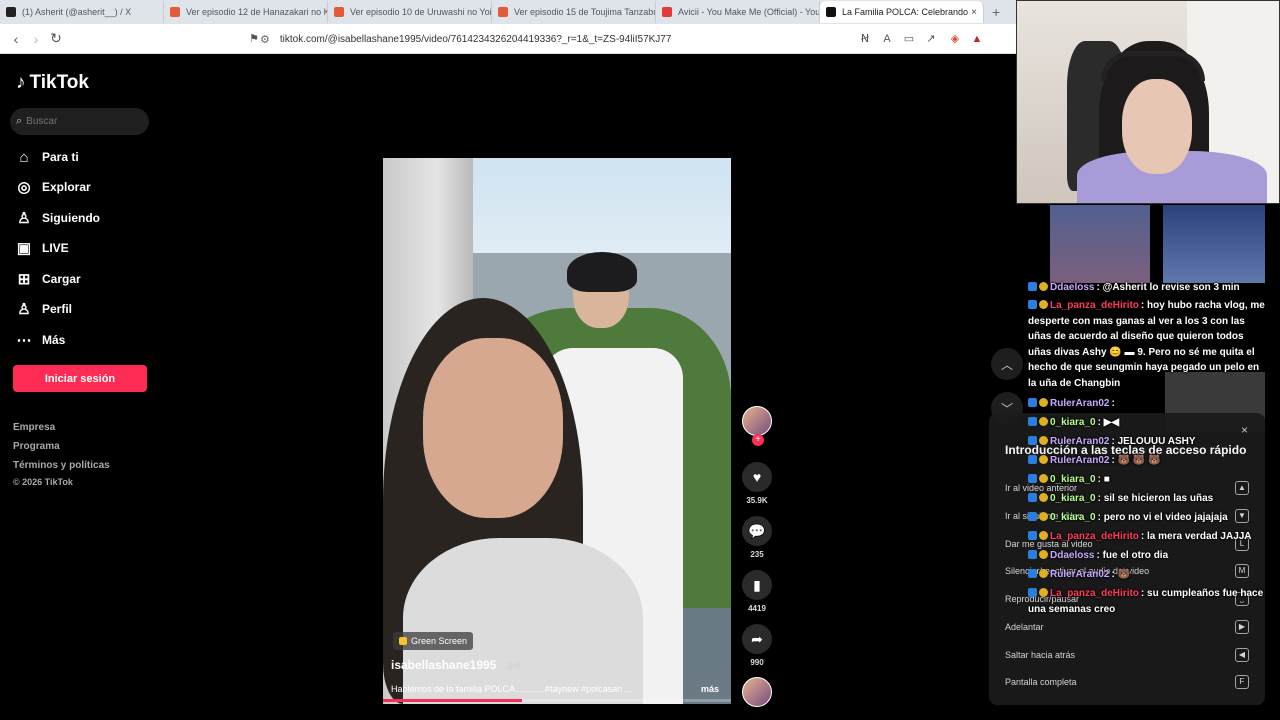 This screenshot has height=720, width=1280. What do you see at coordinates (1113, 403) in the screenshot?
I see `chat-text: :` at bounding box center [1113, 403].